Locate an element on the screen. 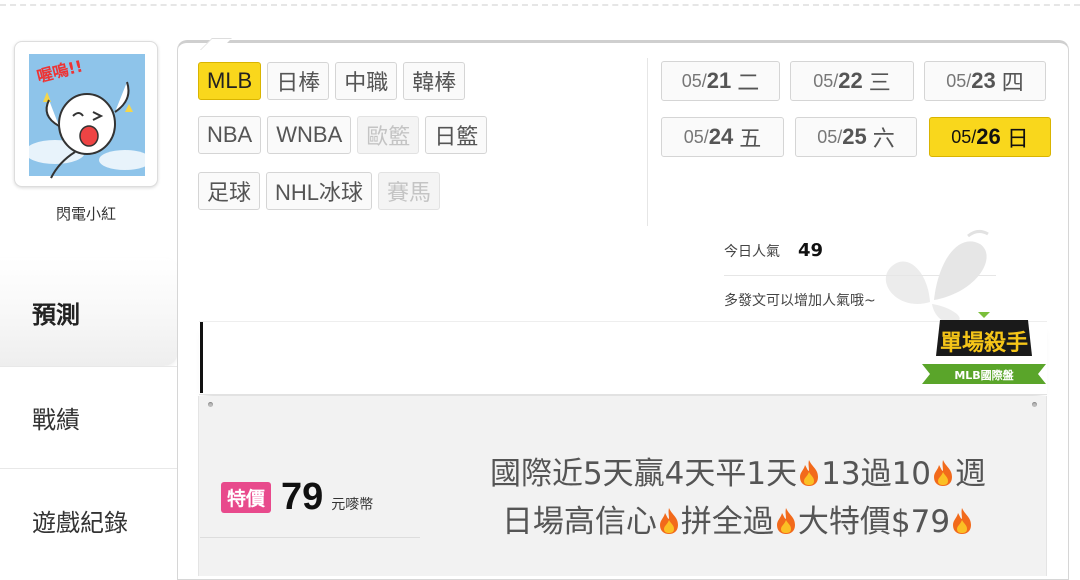  league-kbo: 韓棒 is located at coordinates (434, 81).